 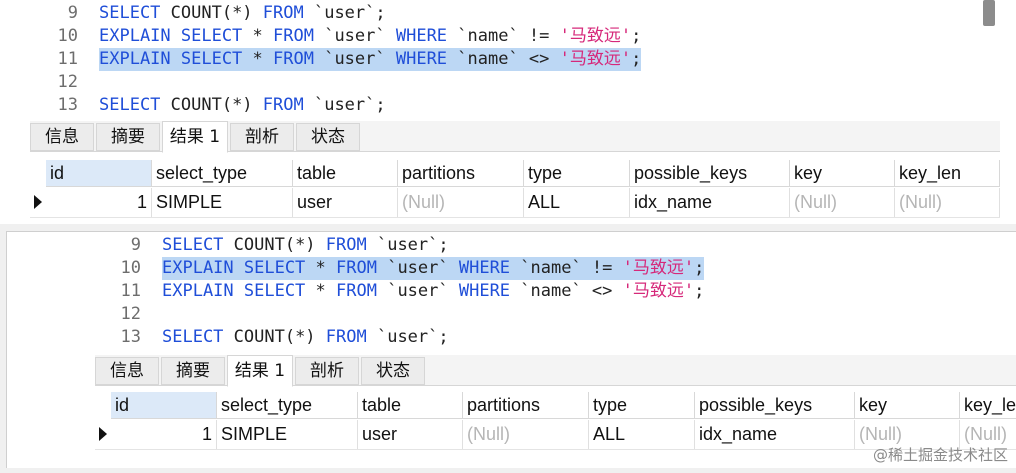 I want to click on top-editor-scrollbar, so click(x=989, y=13).